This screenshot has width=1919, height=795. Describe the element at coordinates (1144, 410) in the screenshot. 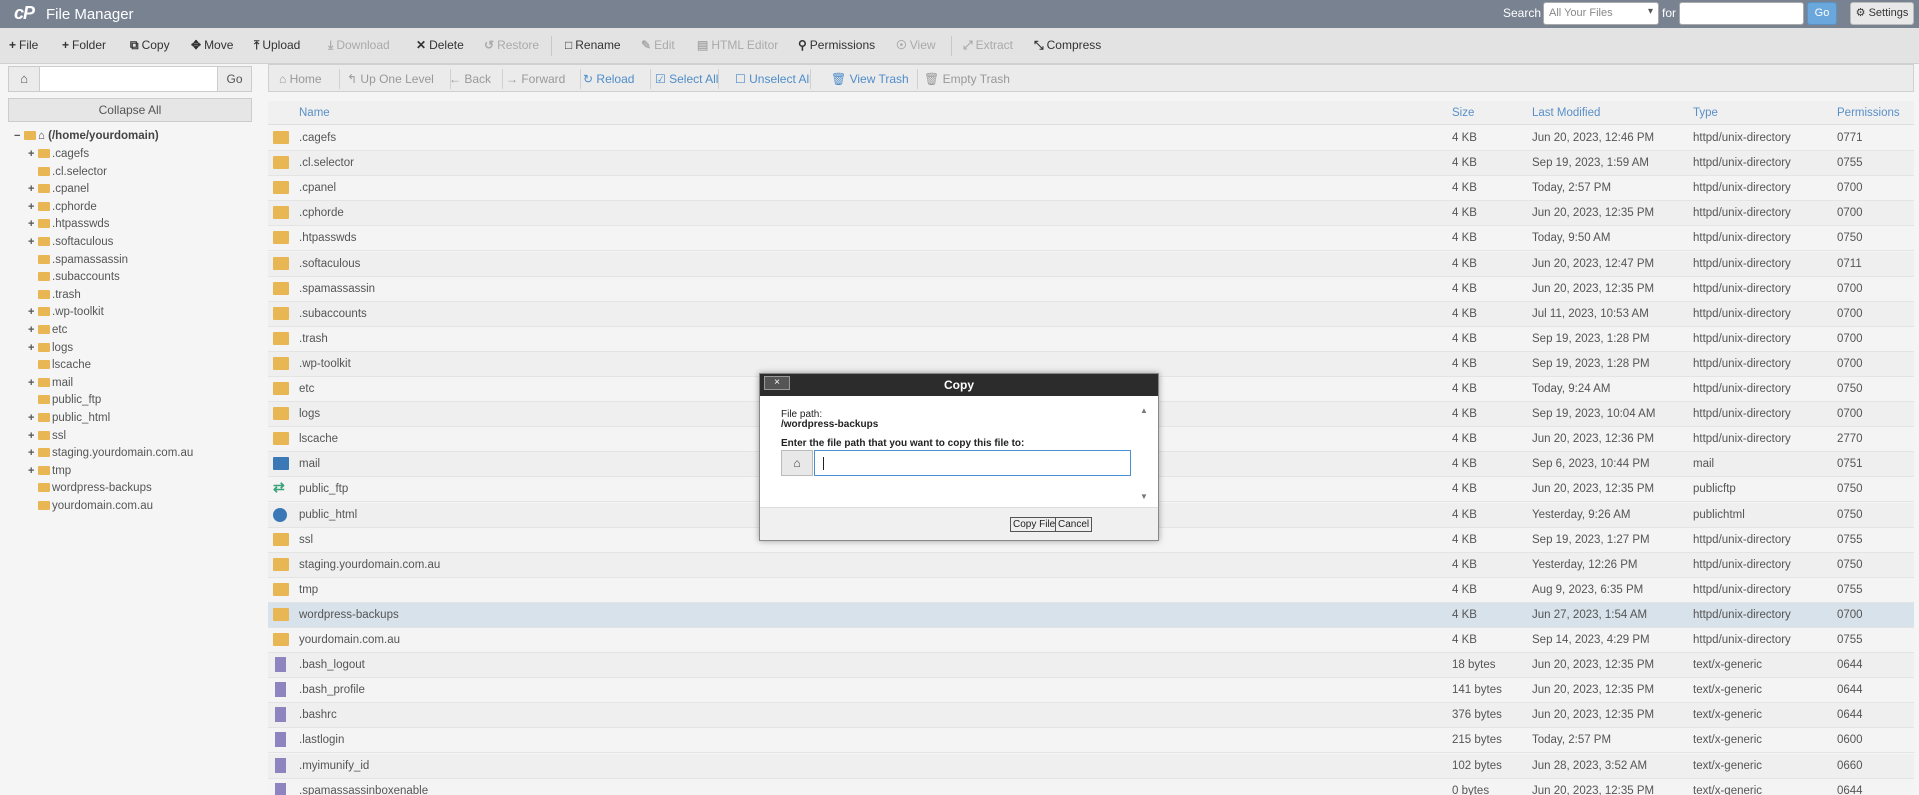

I see `scroll-up-icon: ▲` at that location.